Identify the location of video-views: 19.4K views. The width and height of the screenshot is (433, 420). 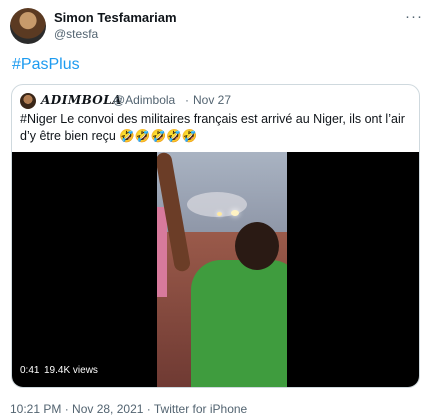
(71, 370).